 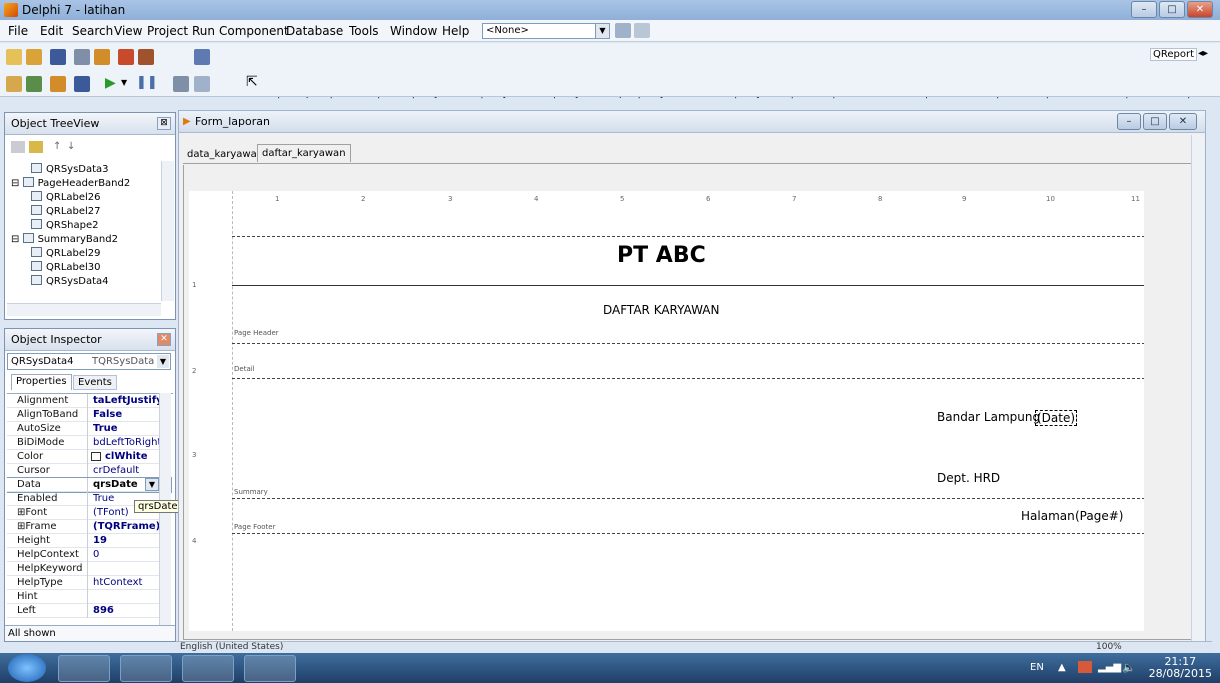 What do you see at coordinates (202, 84) in the screenshot?
I see `step-over-icon` at bounding box center [202, 84].